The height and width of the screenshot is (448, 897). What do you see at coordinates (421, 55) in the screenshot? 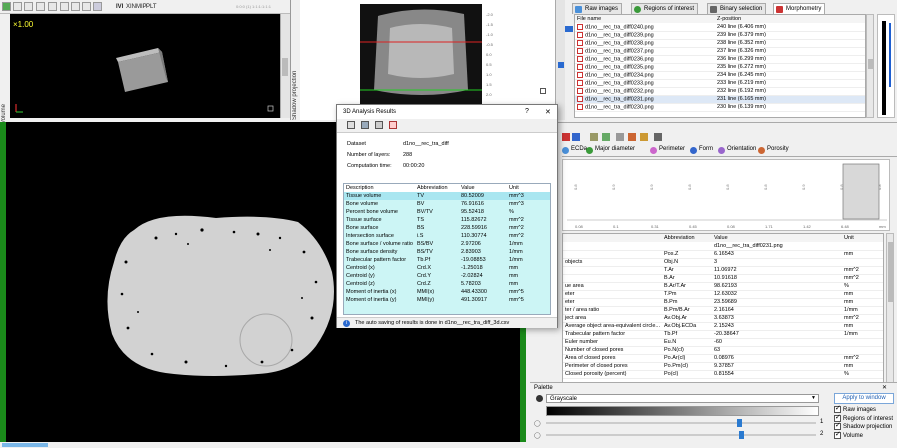
I see `shadow-viewport` at bounding box center [421, 55].